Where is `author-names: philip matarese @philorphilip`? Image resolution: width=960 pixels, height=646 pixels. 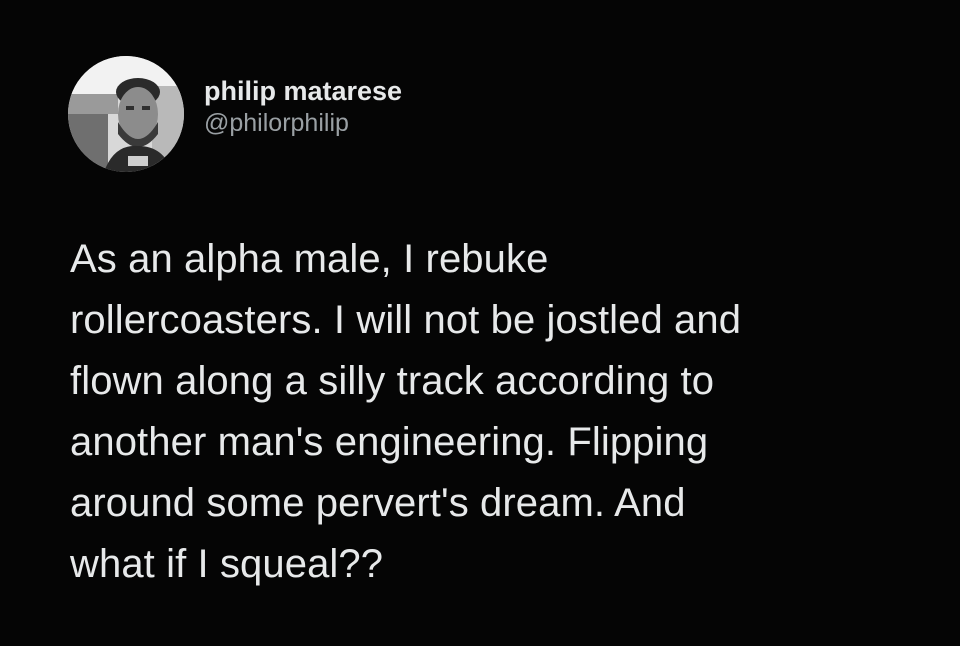 author-names: philip matarese @philorphilip is located at coordinates (303, 106).